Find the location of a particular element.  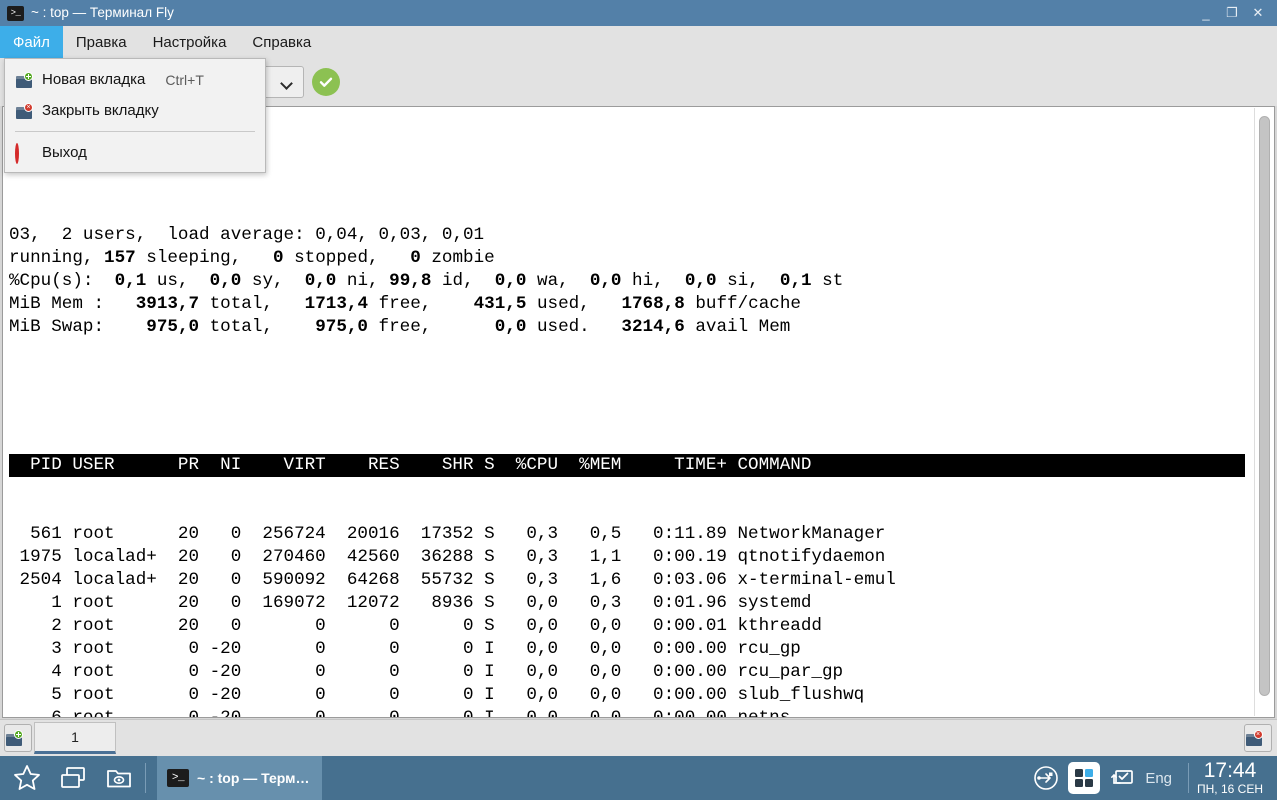

system-tray: Eng 17:44 ПН, 16 СЕН is located at coordinates (1152, 778).